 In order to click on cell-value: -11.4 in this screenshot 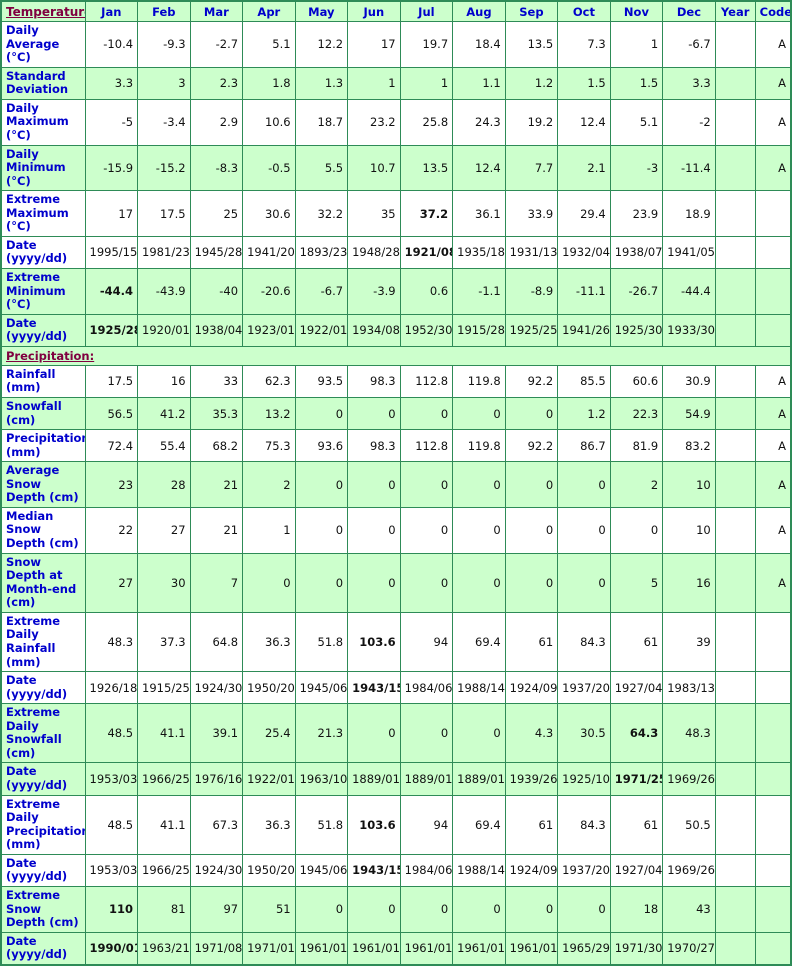, I will do `click(689, 168)`.